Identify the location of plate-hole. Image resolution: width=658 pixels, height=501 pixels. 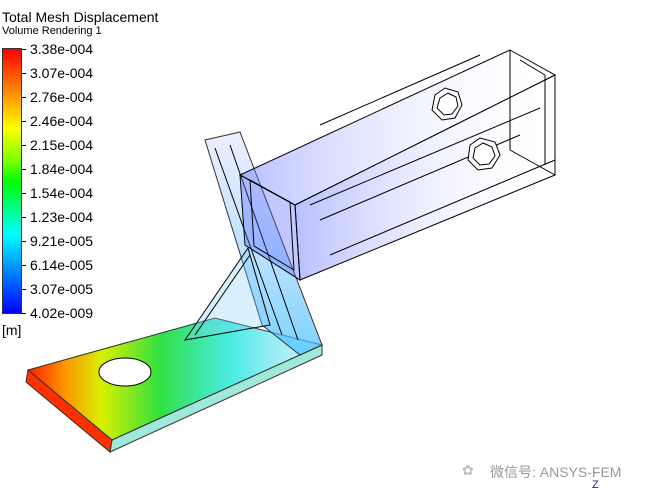
(125, 372).